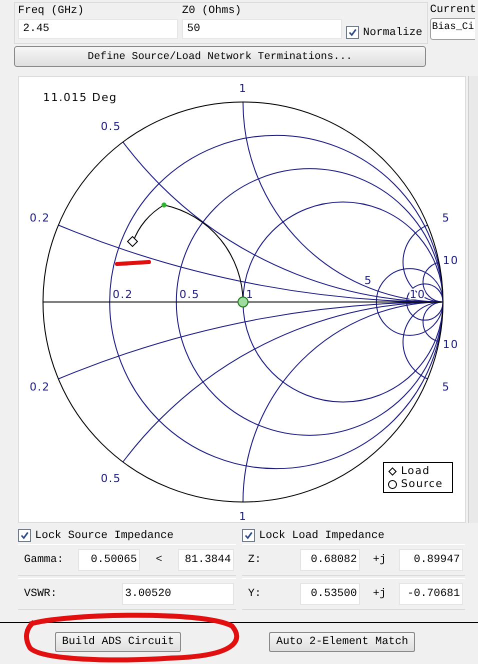 The image size is (478, 664). I want to click on resistance-label: 0.2, so click(123, 294).